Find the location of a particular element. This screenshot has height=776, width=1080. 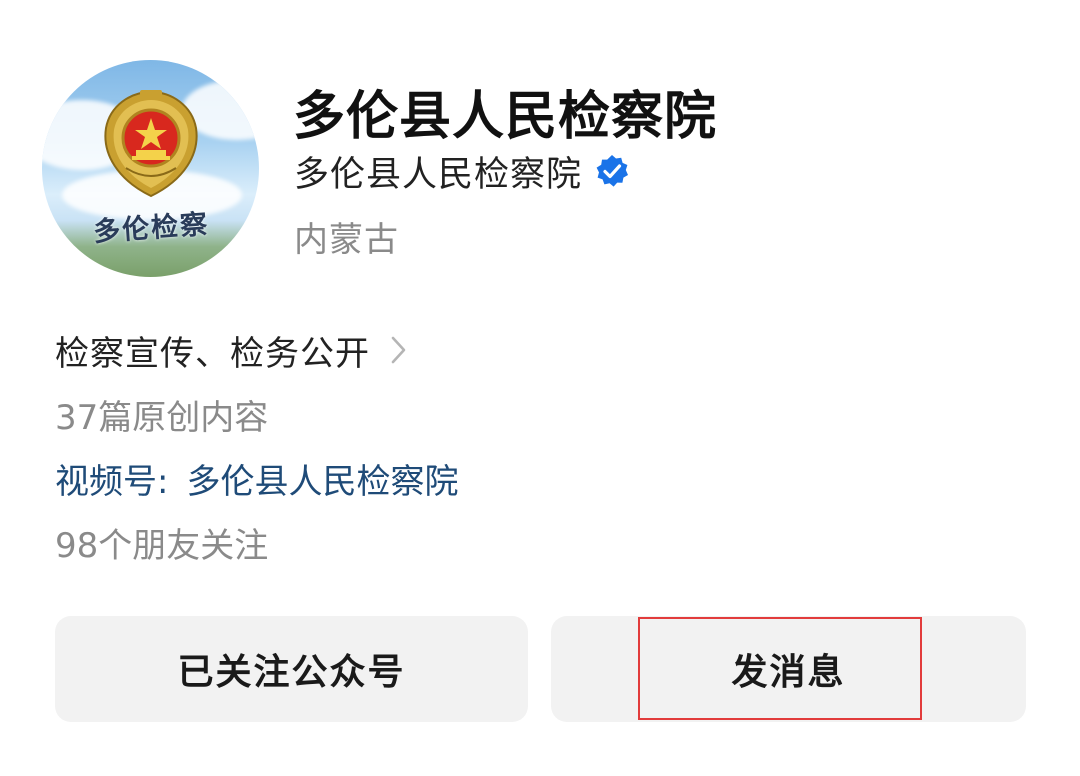

account-name-row: 多伦县人民检察院 is located at coordinates (462, 171).